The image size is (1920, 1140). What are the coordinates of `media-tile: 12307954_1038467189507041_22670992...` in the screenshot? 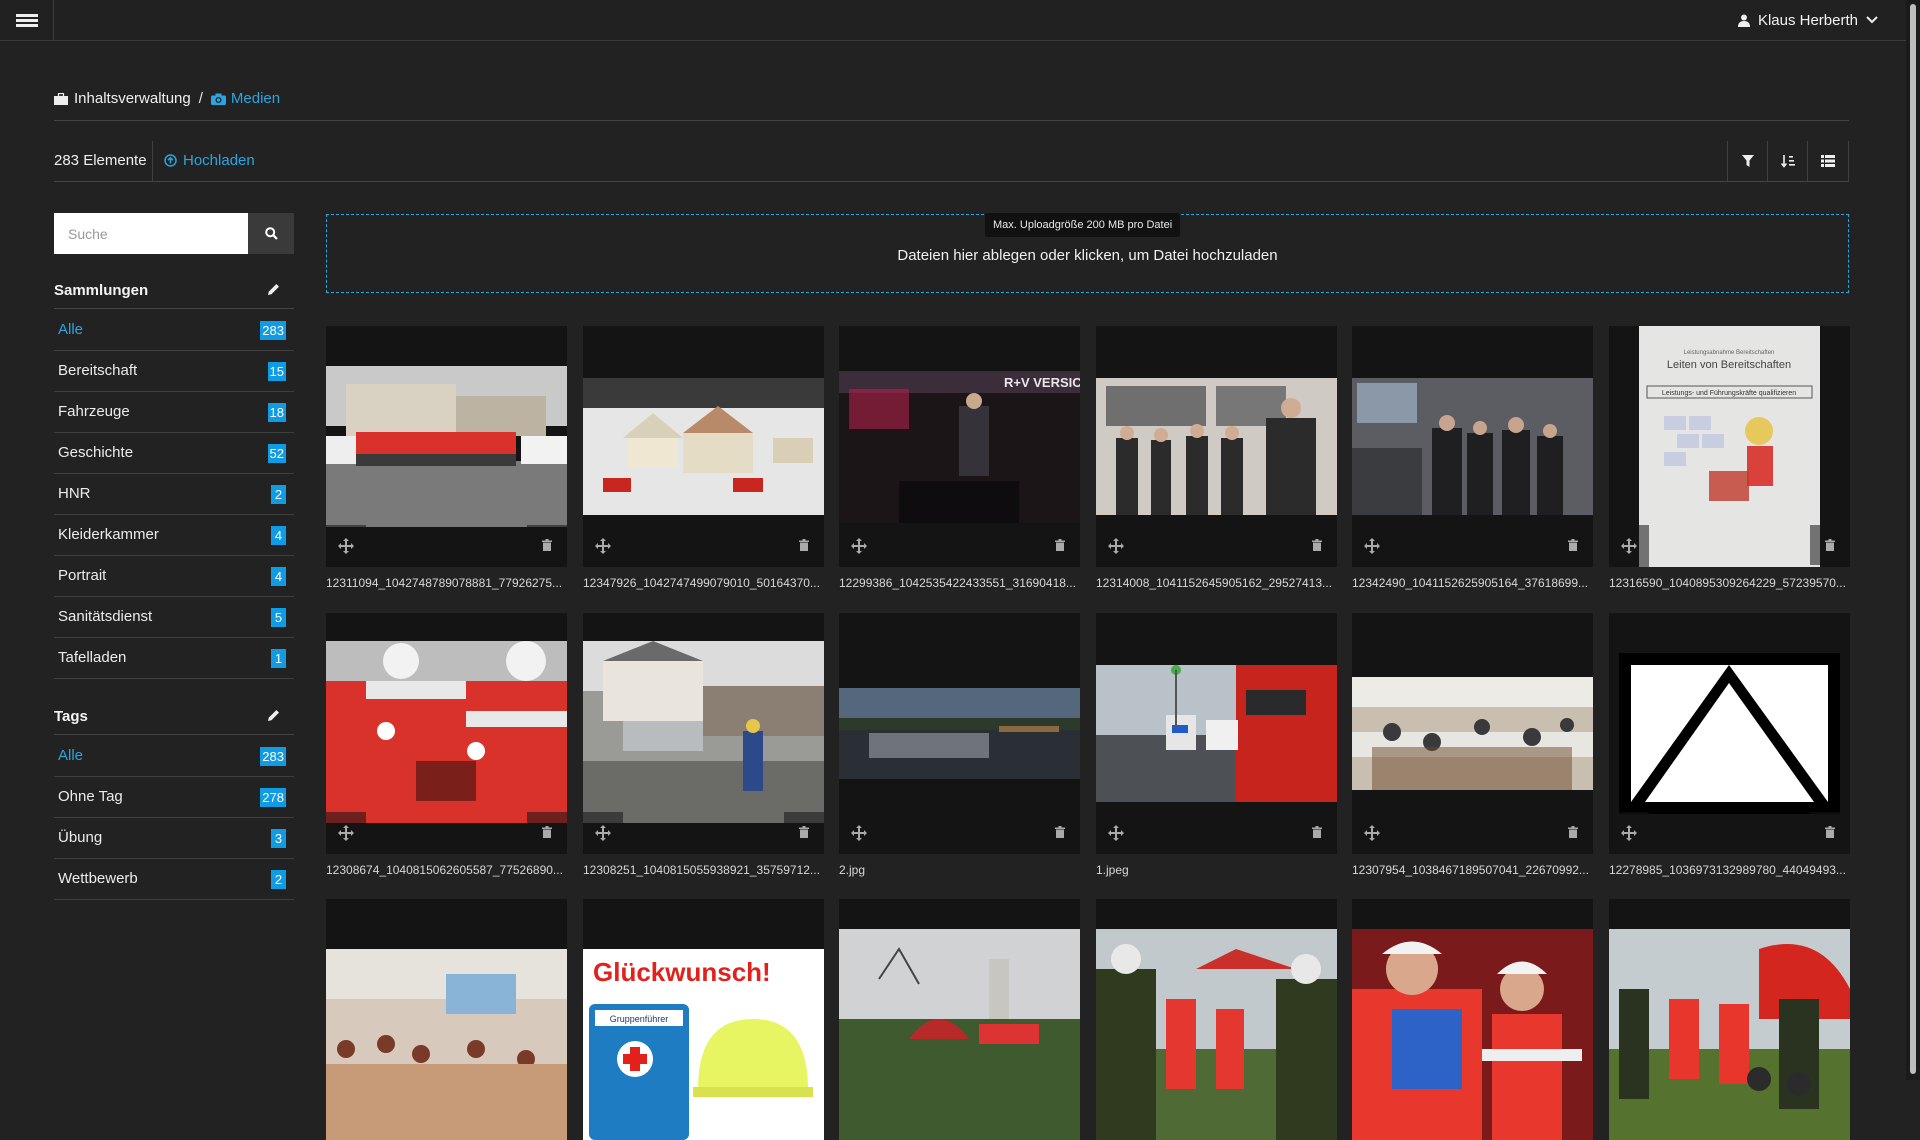 It's located at (1472, 748).